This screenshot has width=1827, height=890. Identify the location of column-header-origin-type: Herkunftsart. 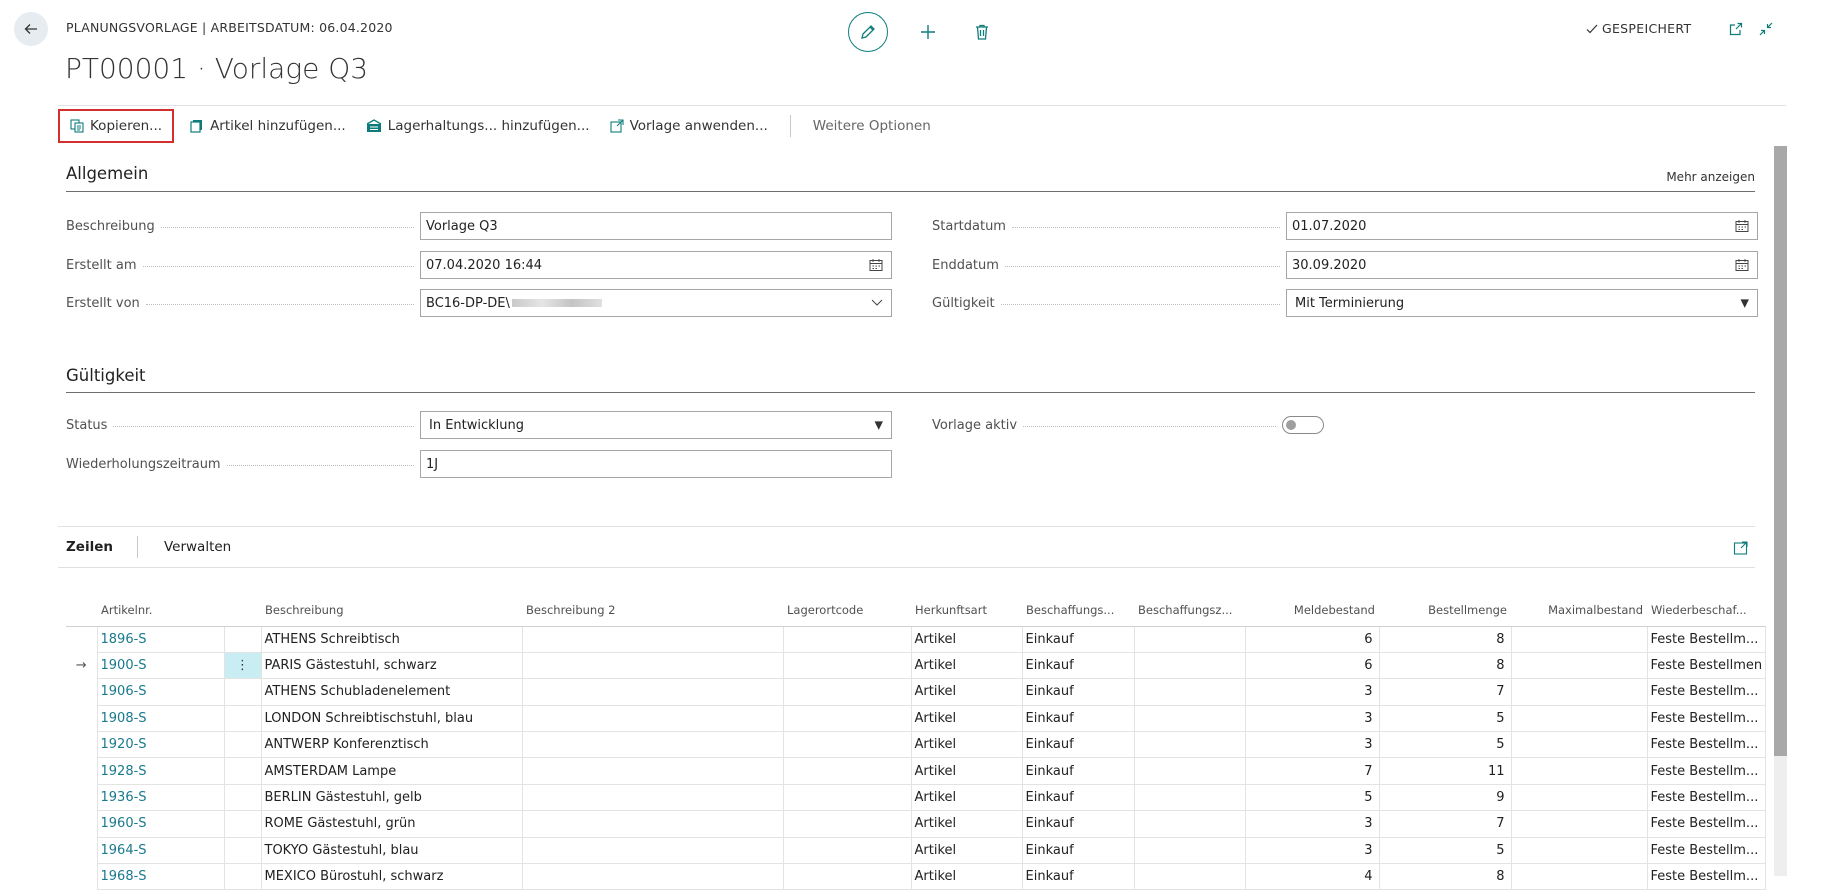
(966, 610).